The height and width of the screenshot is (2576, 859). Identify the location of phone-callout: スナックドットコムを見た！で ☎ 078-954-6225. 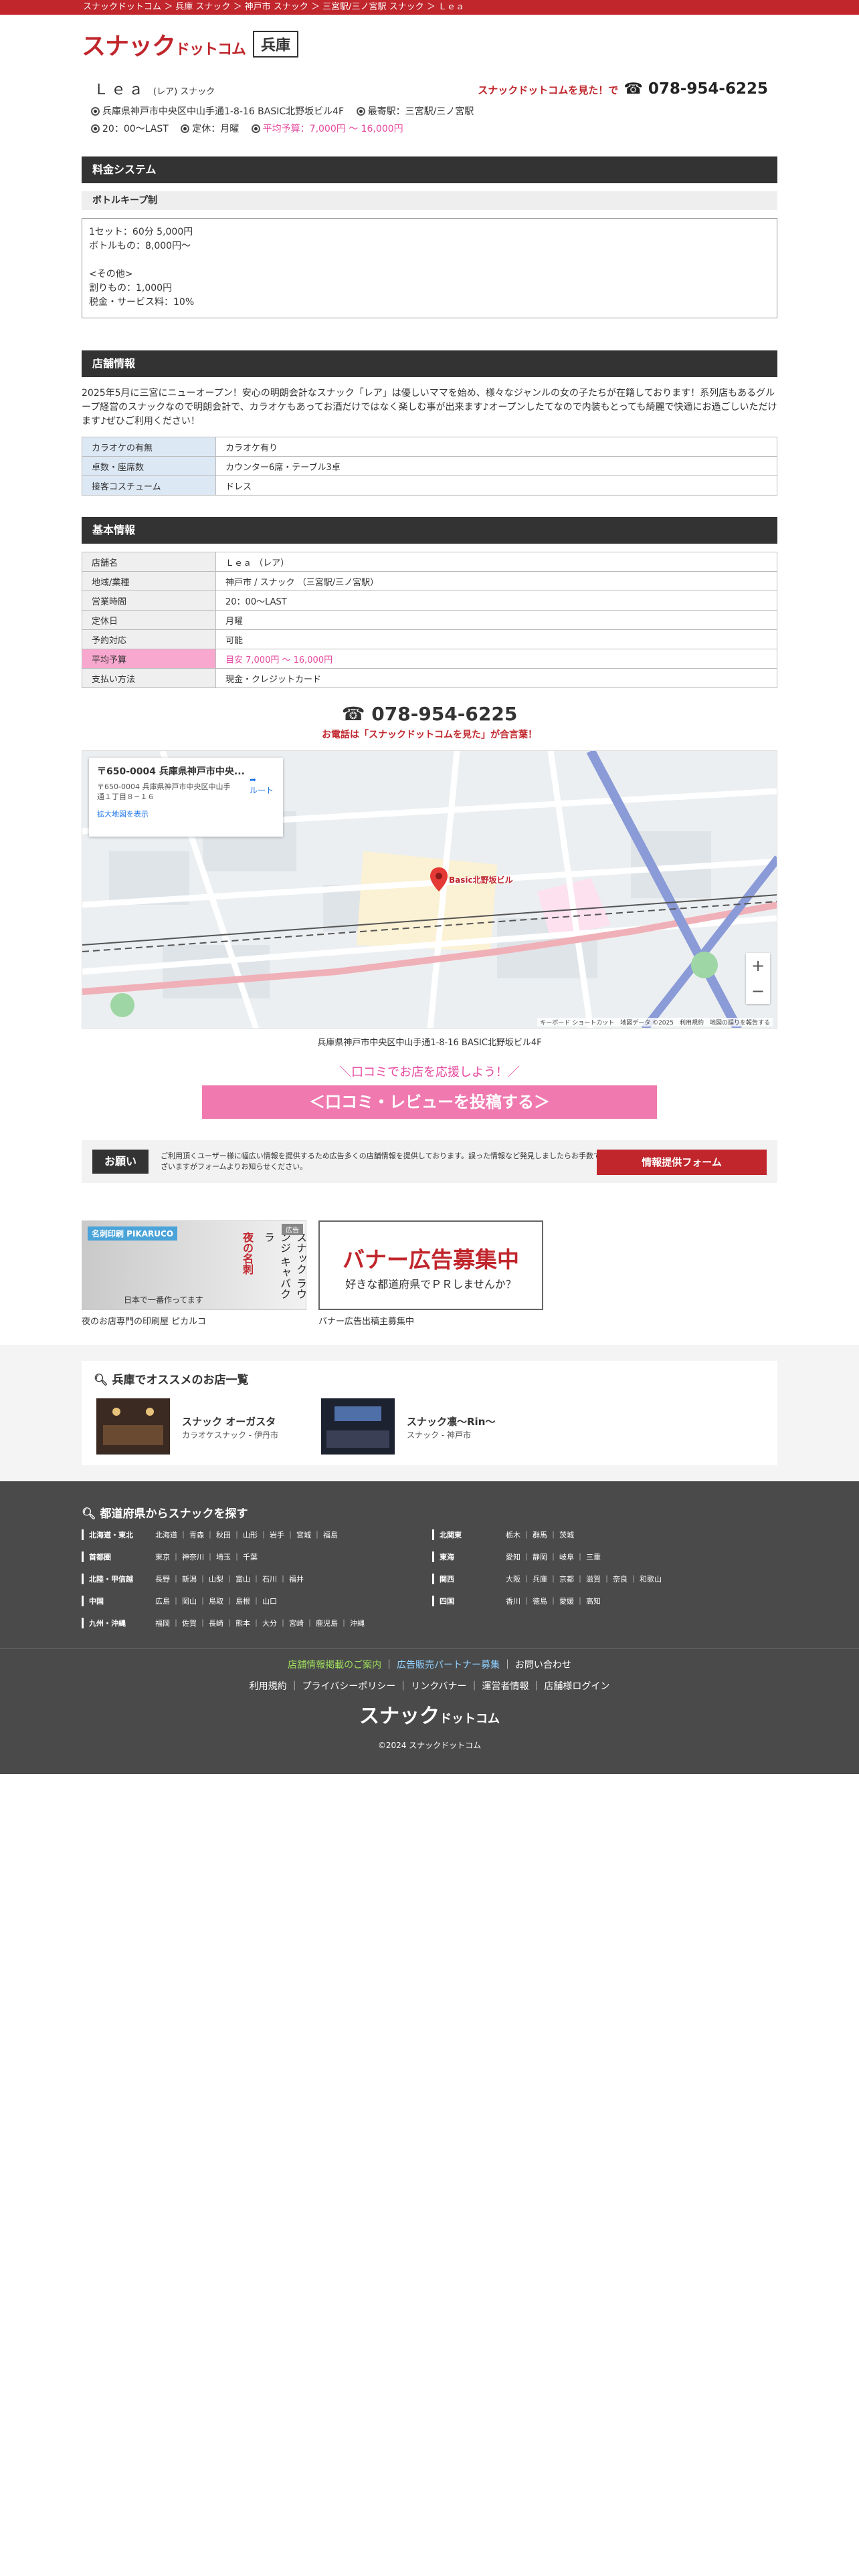
(623, 89).